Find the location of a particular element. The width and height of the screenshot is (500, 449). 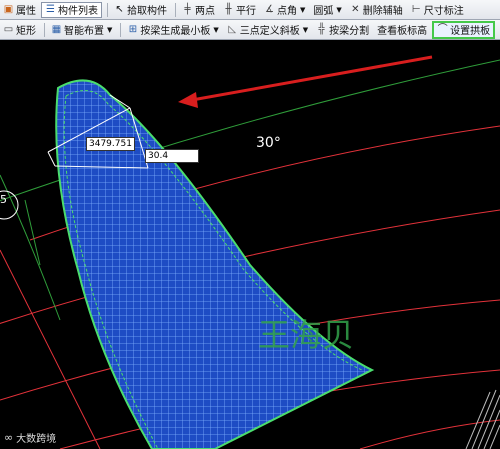

two-points-label: 两点 is located at coordinates (205, 11).